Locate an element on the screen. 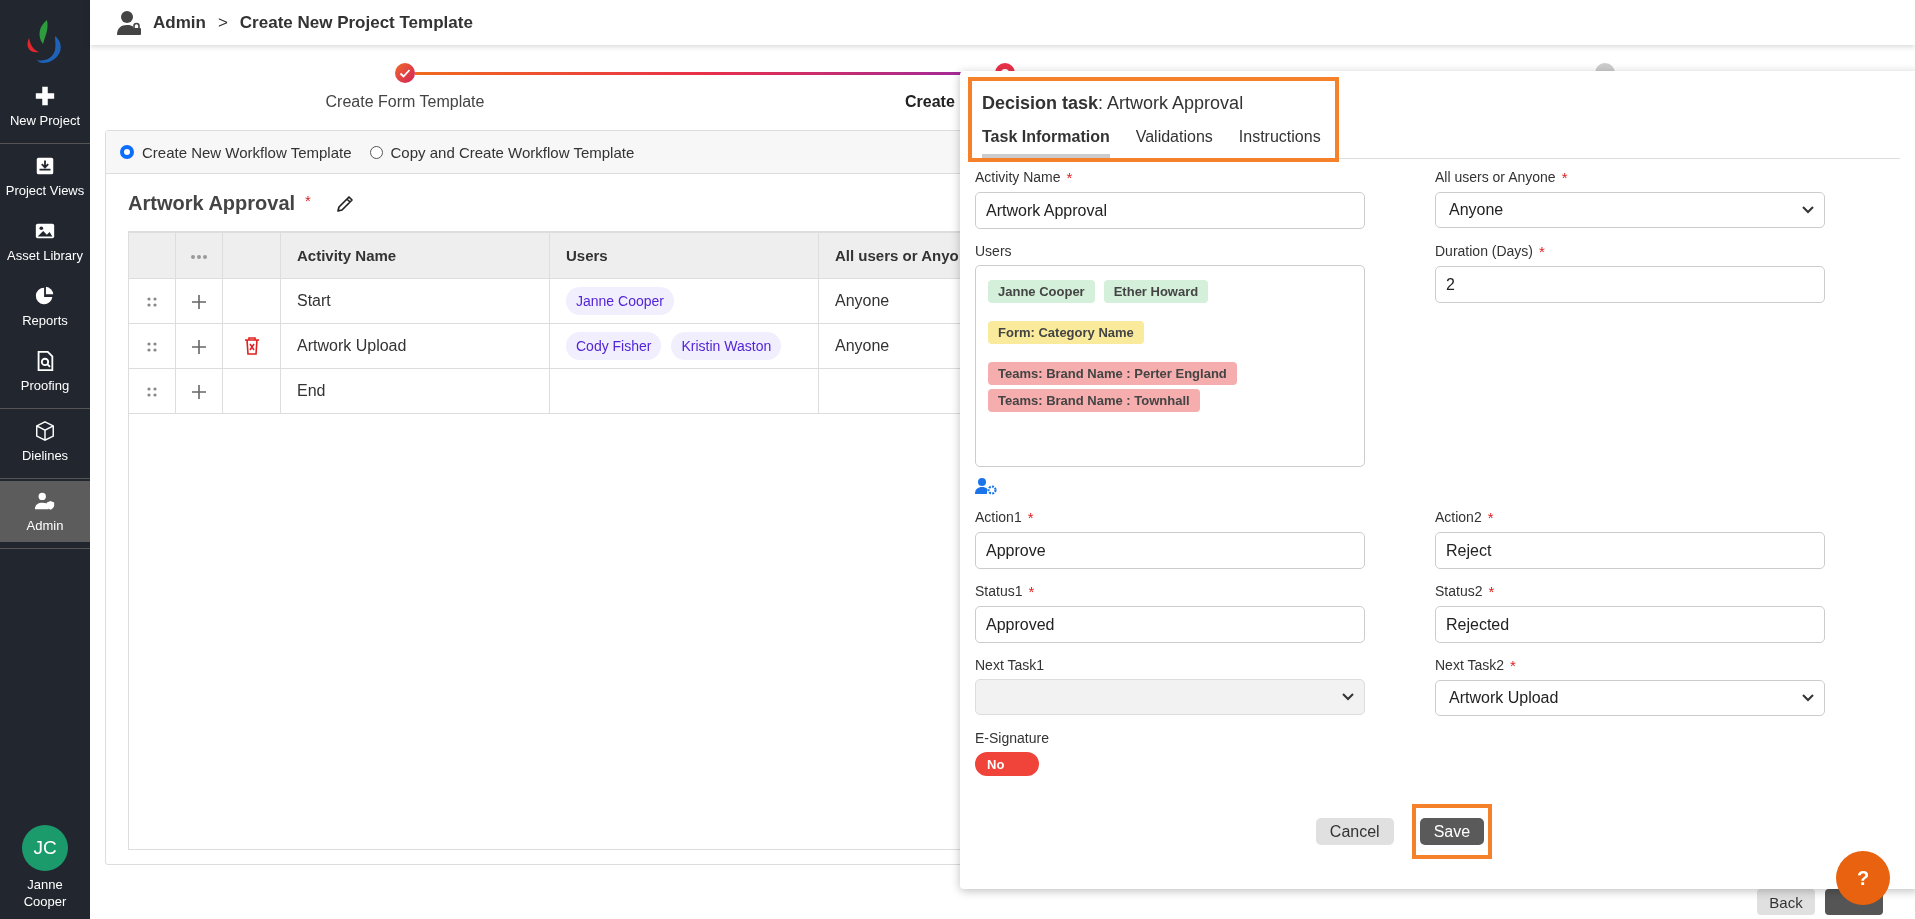  column-header: Users is located at coordinates (684, 255).